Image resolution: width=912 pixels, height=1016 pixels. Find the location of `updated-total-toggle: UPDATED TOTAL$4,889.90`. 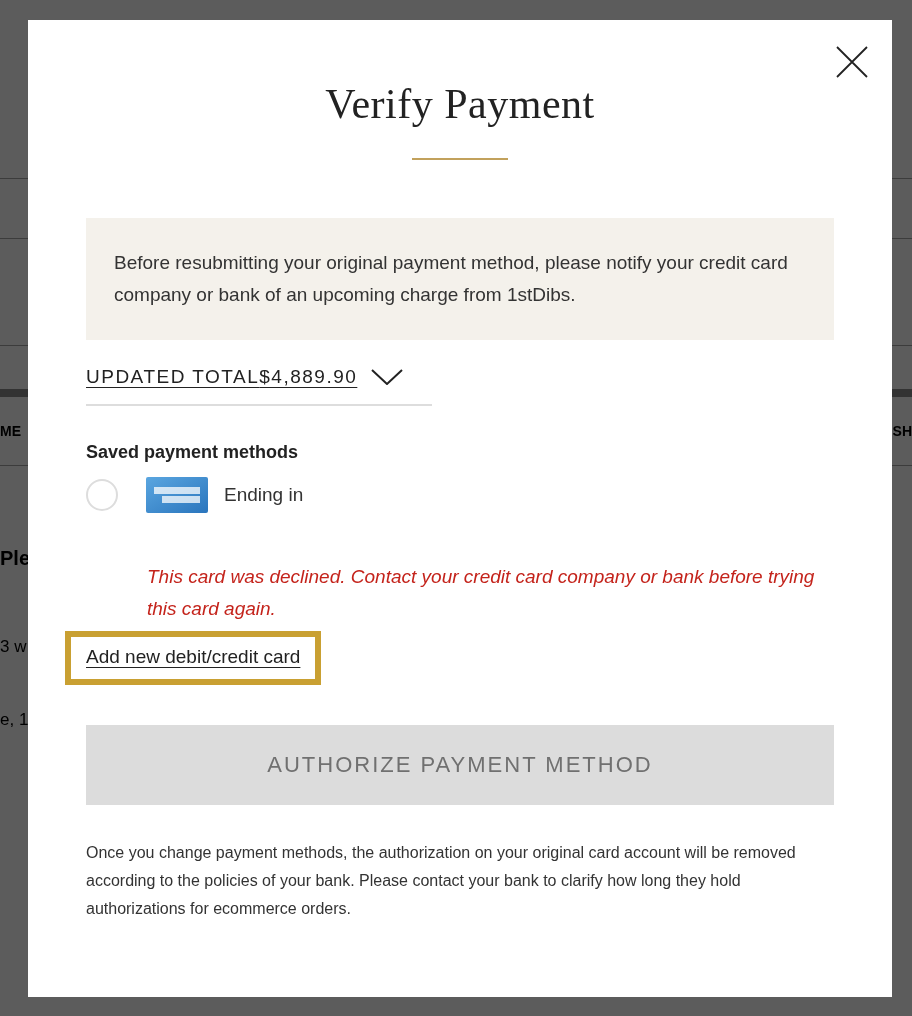

updated-total-toggle: UPDATED TOTAL$4,889.90 is located at coordinates (245, 377).